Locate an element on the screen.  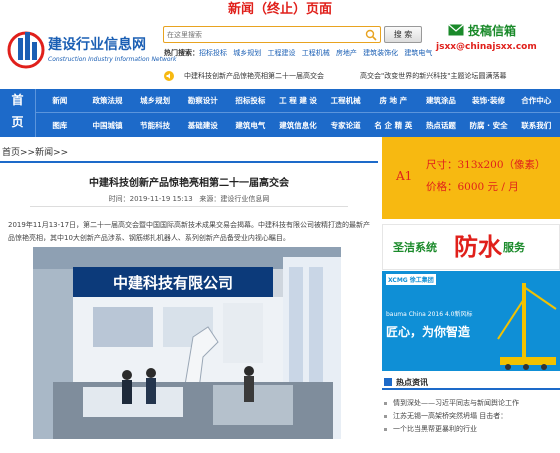
article-source: 建设行业信息网 is located at coordinates (245, 199).